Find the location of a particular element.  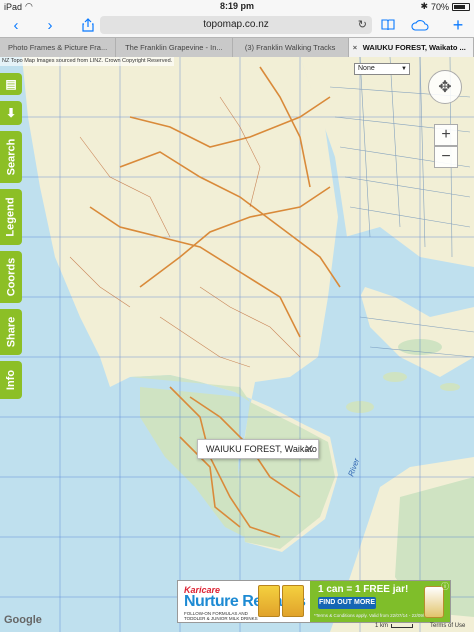

info-tab: Info is located at coordinates (11, 380).